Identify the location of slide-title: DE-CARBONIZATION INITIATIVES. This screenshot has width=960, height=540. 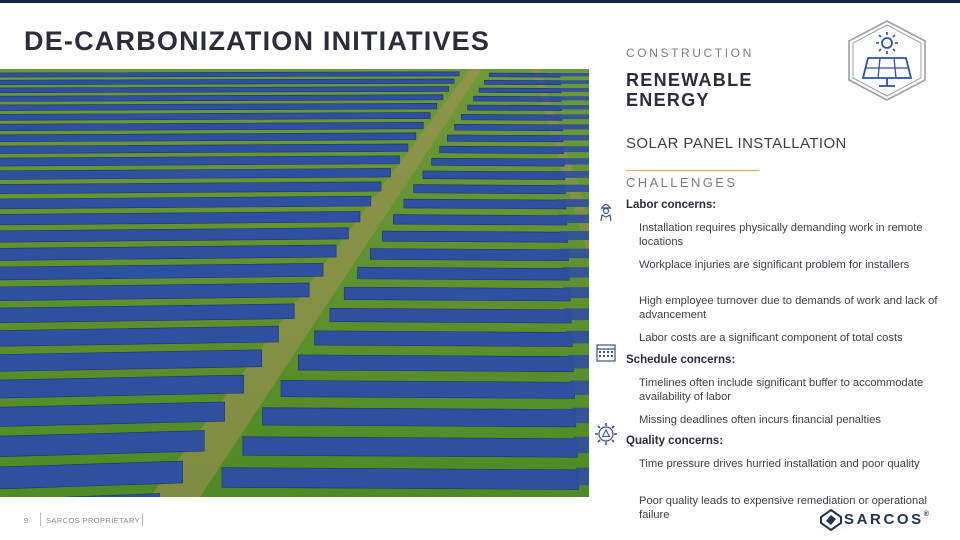
(257, 41).